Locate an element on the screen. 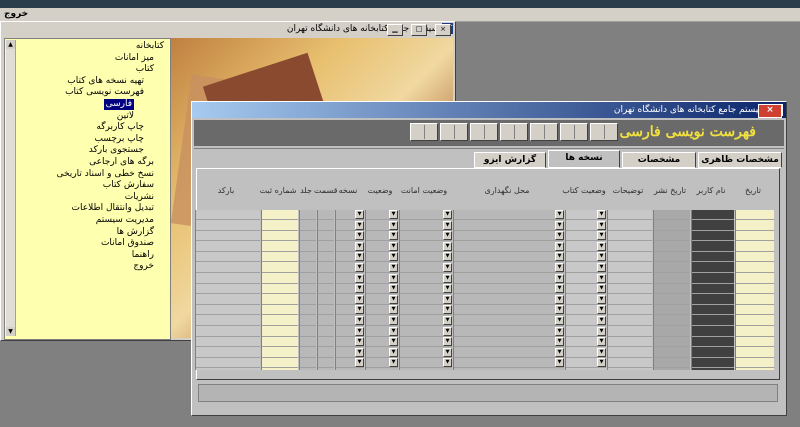 The image size is (800, 427). close-button: × is located at coordinates (443, 30).